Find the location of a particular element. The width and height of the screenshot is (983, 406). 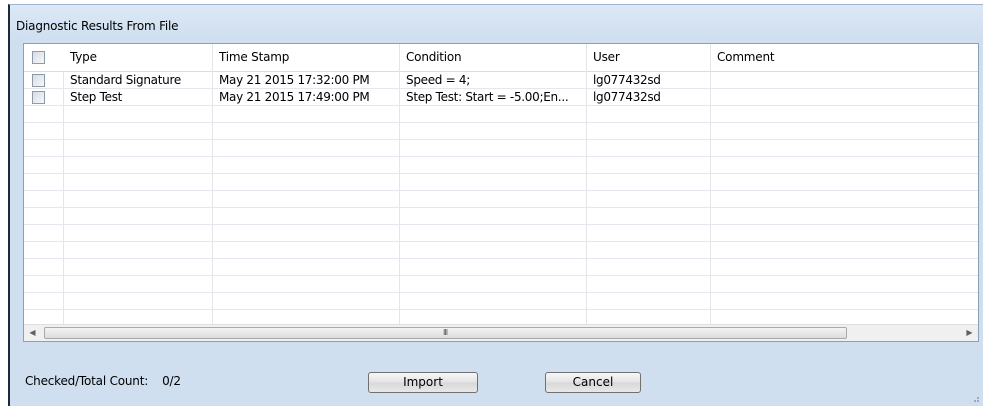

grid-header: Type Time Stamp Condition User Comment is located at coordinates (501, 58).